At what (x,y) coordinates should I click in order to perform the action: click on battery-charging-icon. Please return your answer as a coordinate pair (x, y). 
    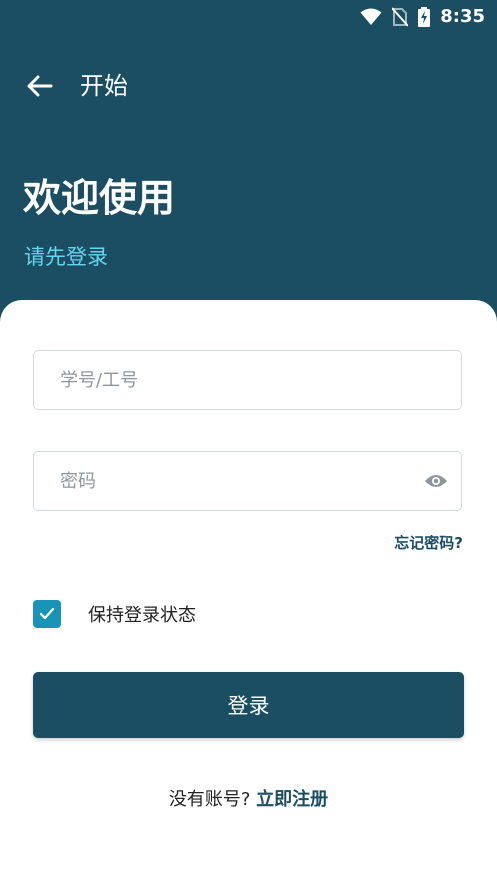
    Looking at the image, I should click on (424, 17).